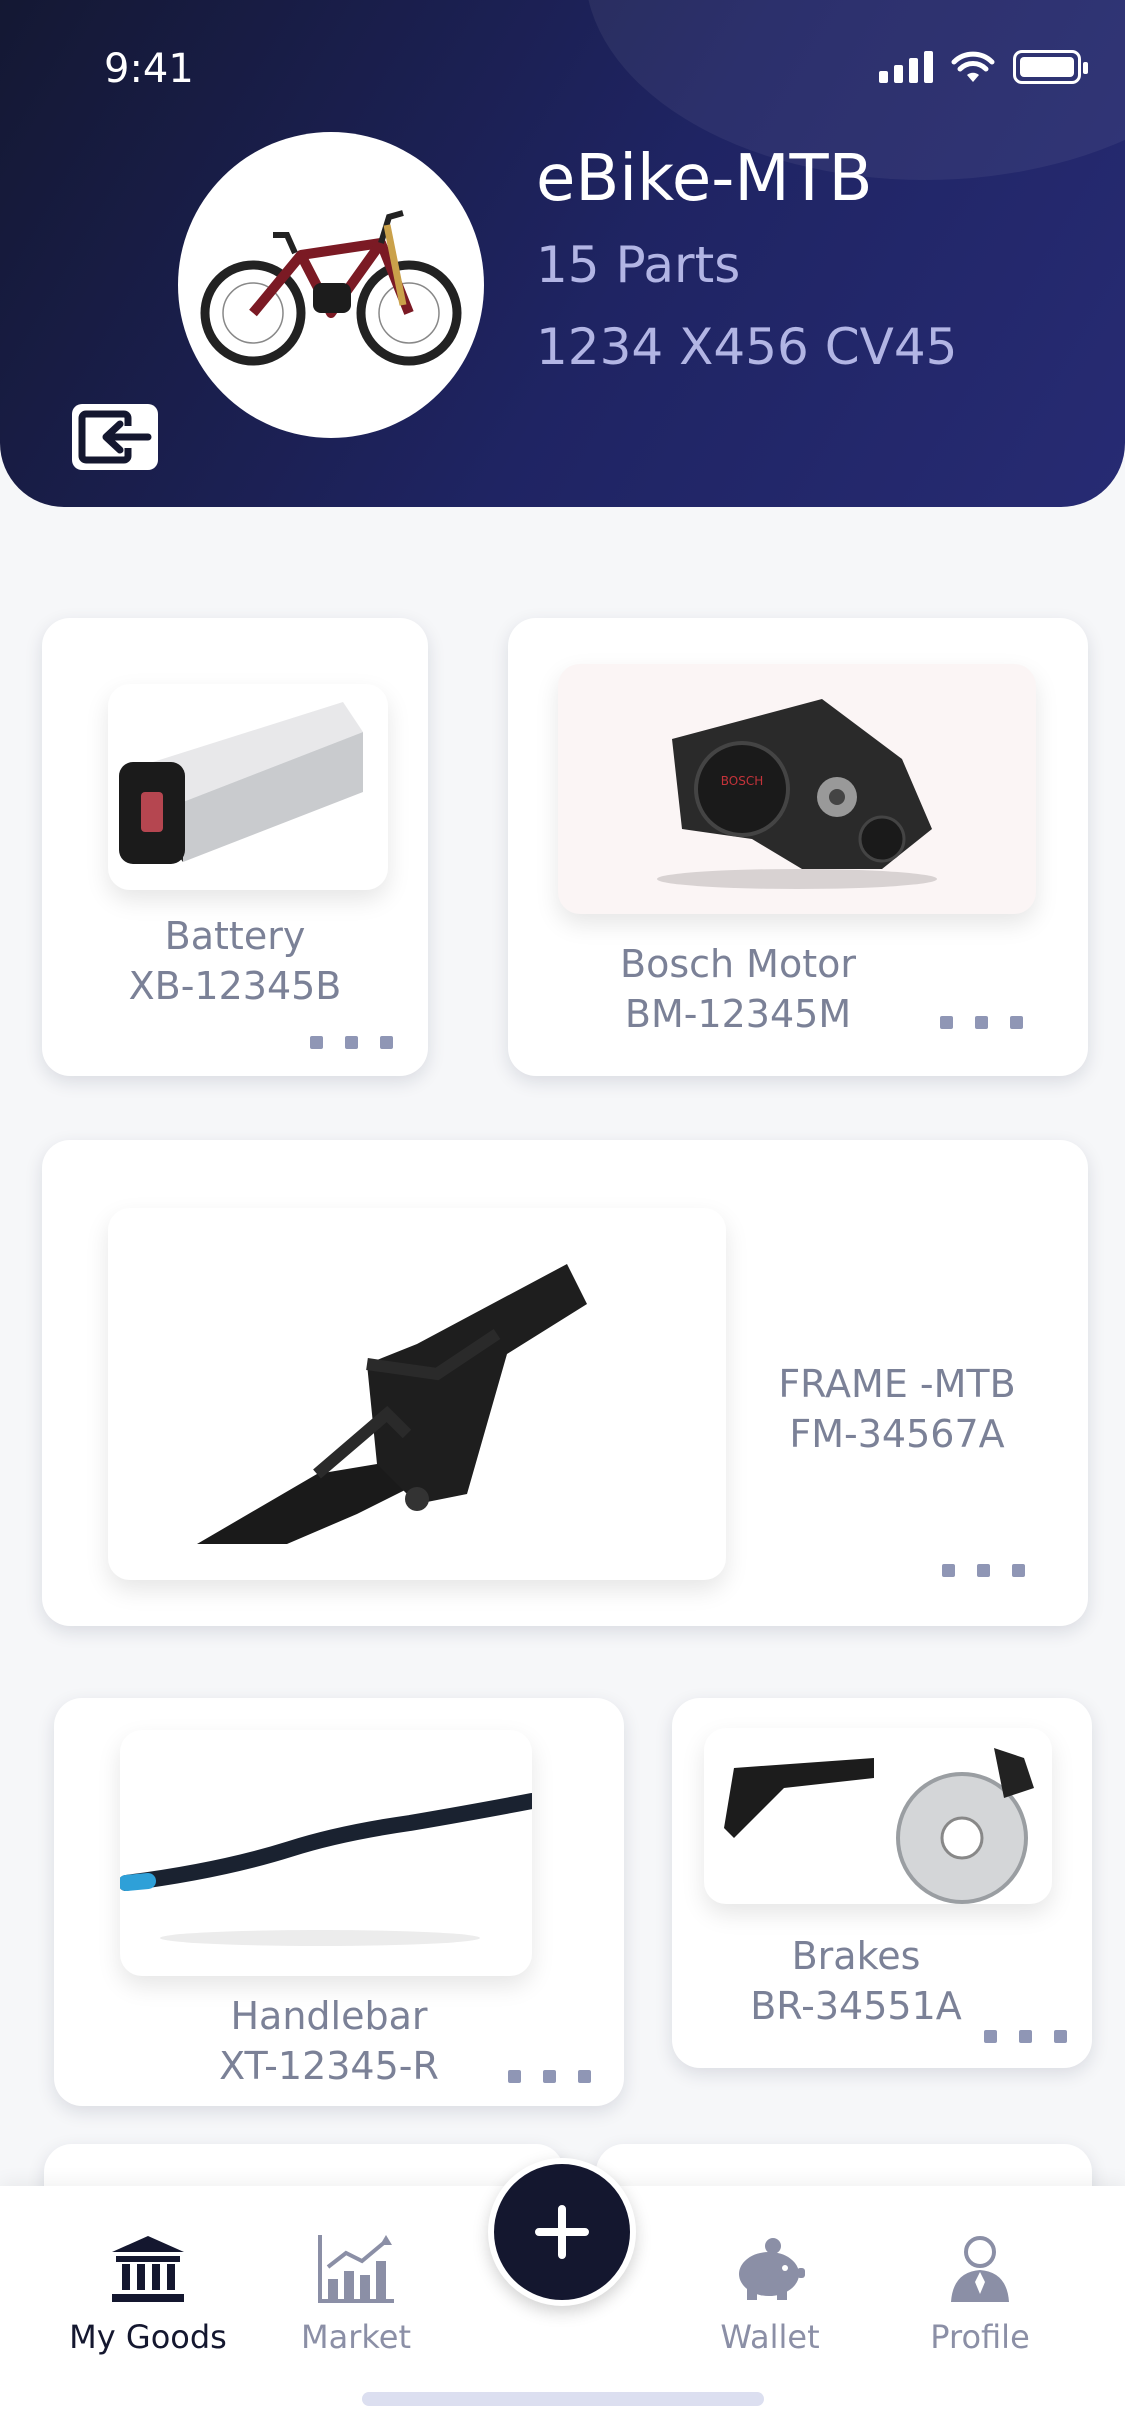  Describe the element at coordinates (704, 179) in the screenshot. I see `bike-title: eBike-MTB` at that location.